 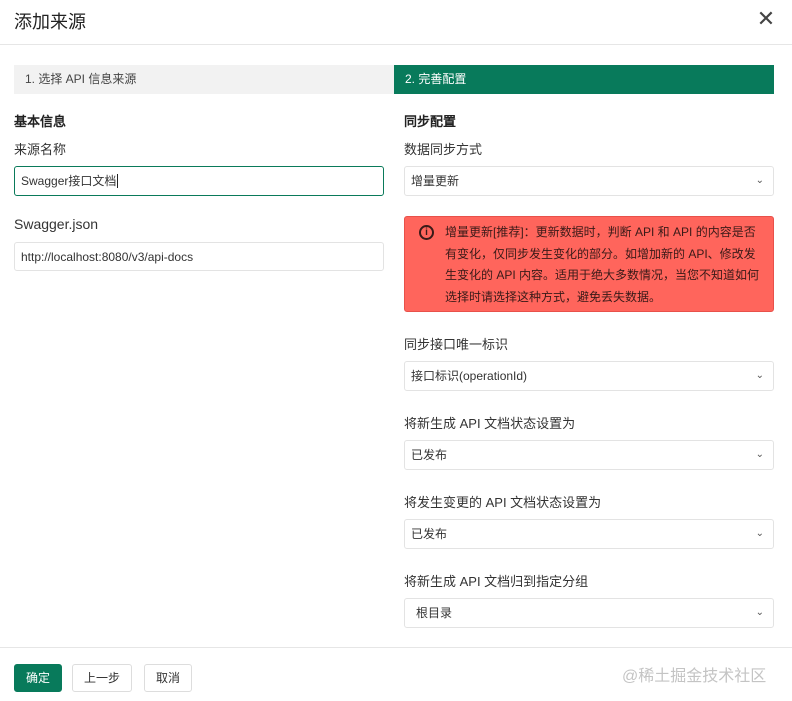 I want to click on unique-id-select: 接口标识(operationId) ⌄, so click(x=589, y=376).